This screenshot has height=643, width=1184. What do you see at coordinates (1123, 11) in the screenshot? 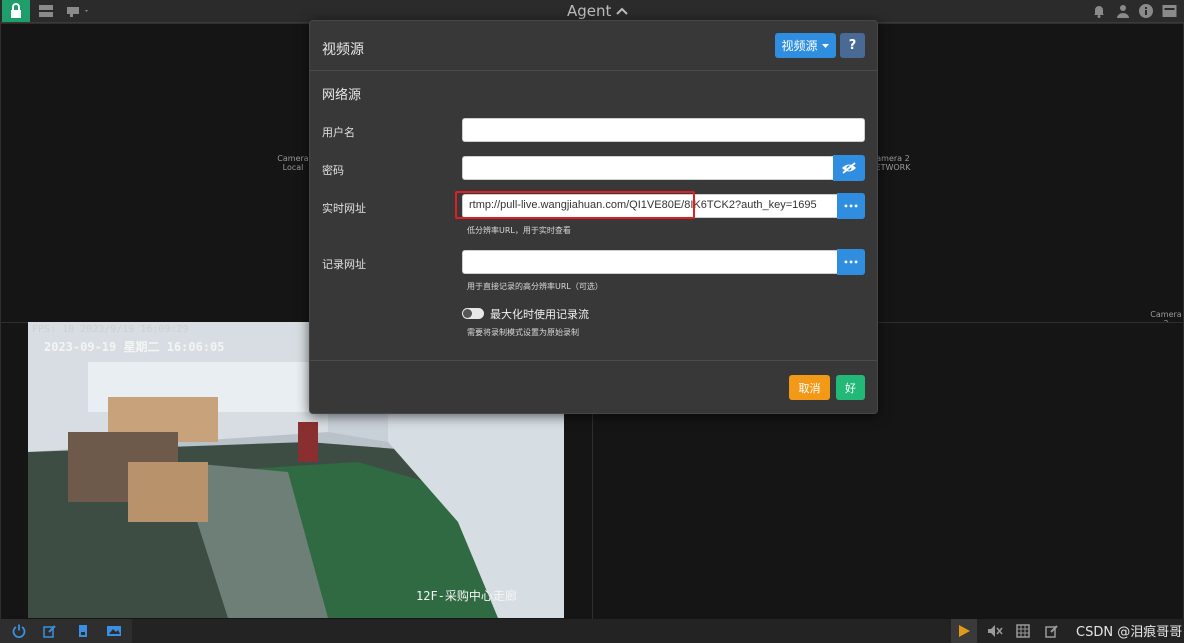
I see `user-icon` at bounding box center [1123, 11].